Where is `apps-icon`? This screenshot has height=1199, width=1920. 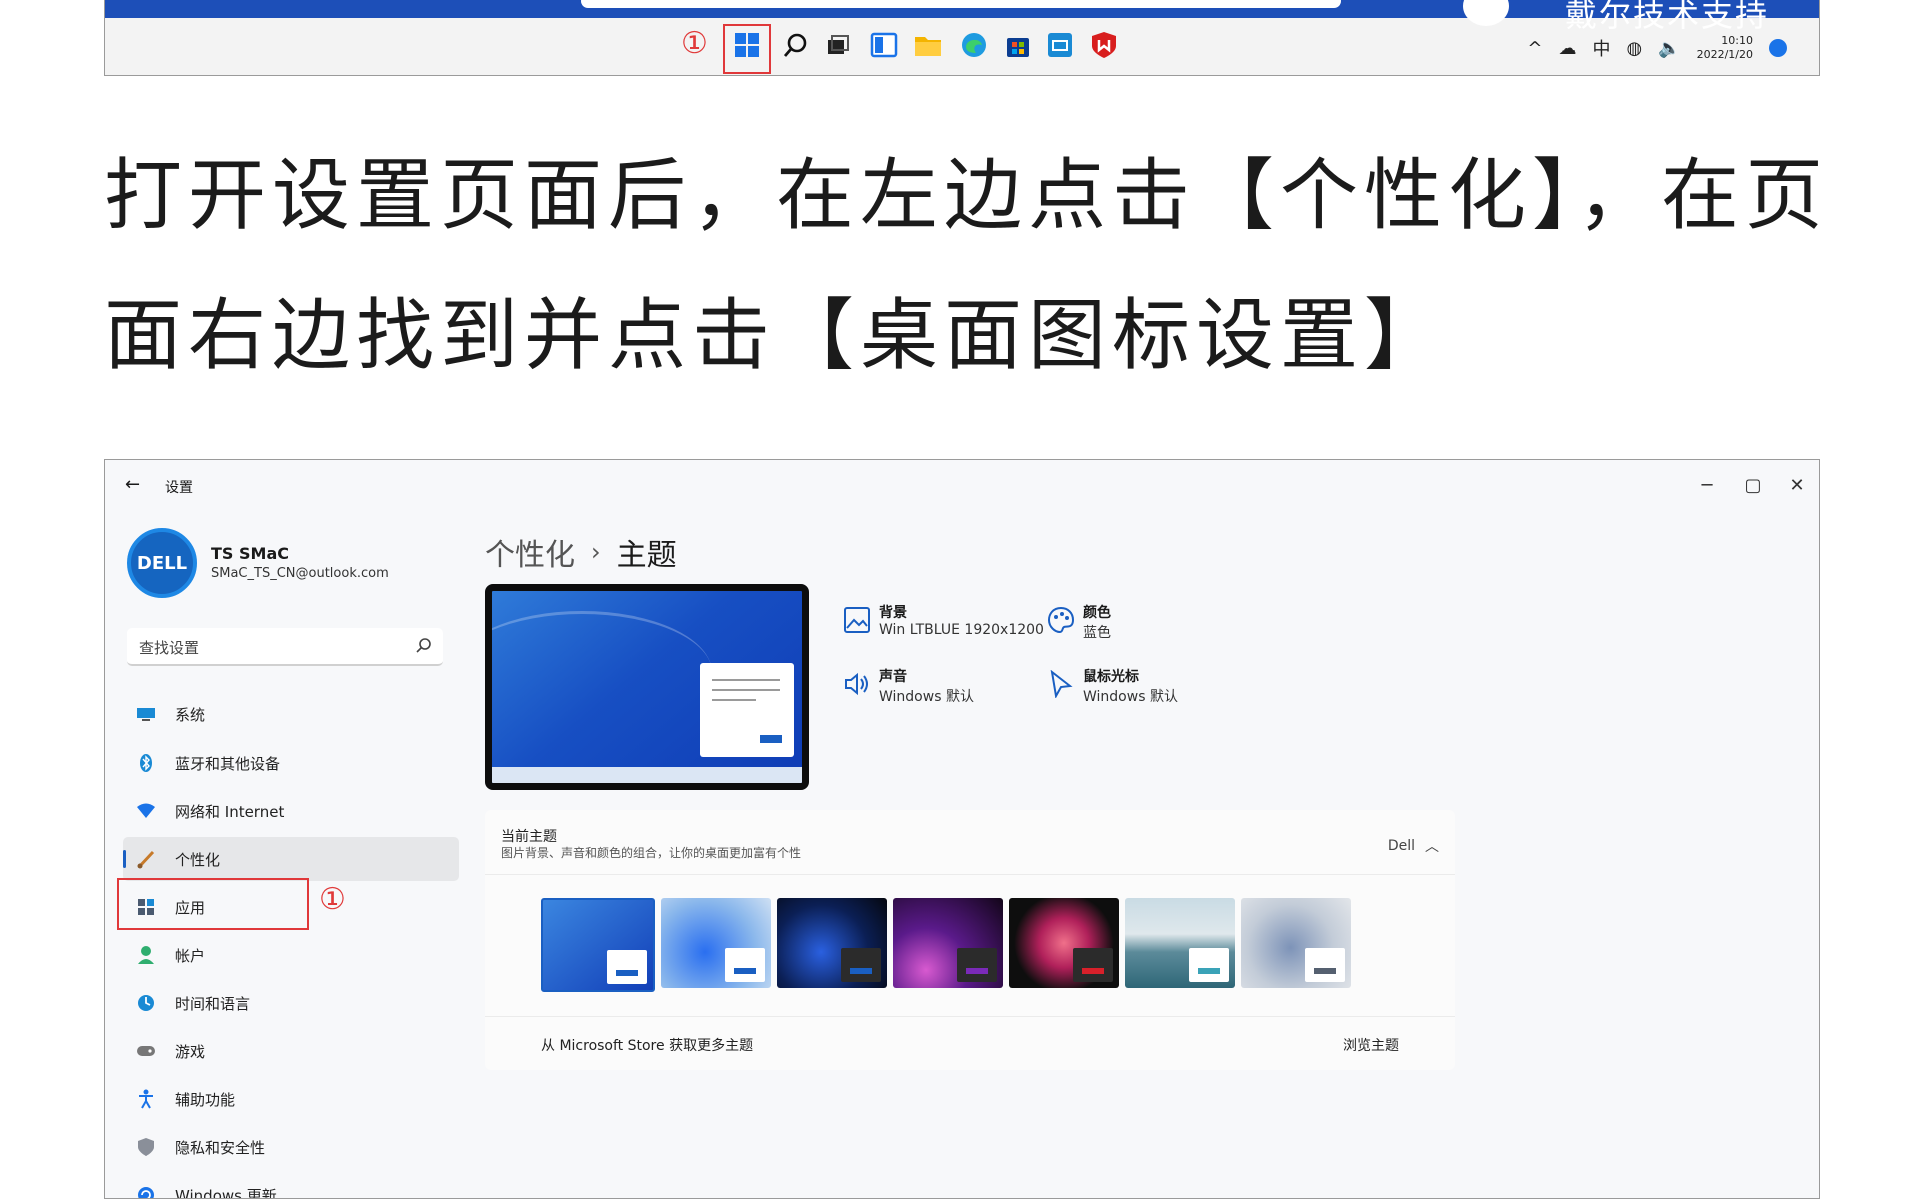 apps-icon is located at coordinates (146, 907).